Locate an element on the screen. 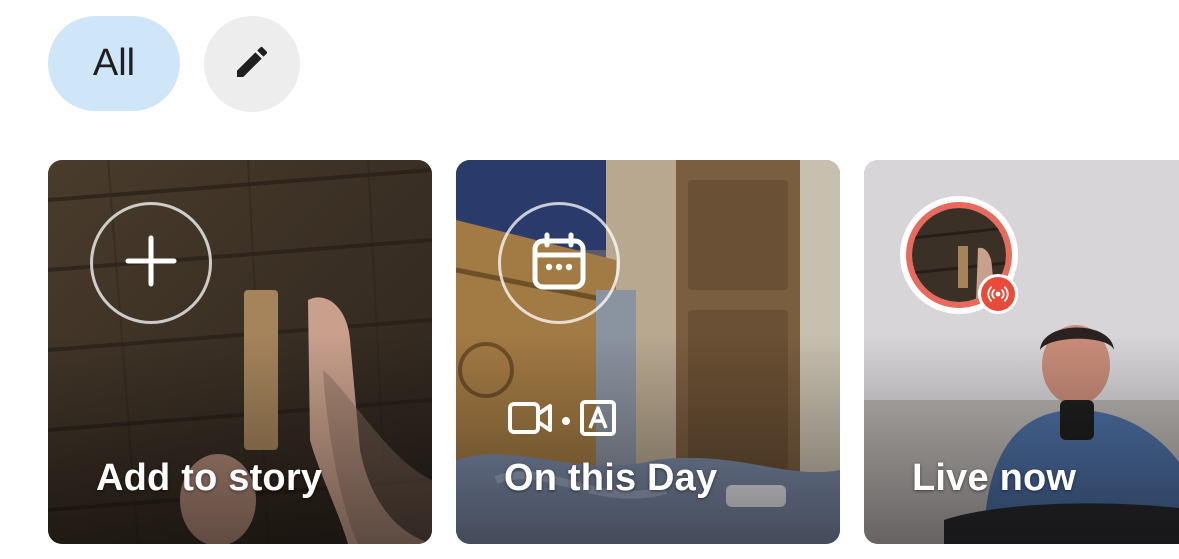 This screenshot has width=1179, height=559. edit-button is located at coordinates (252, 64).